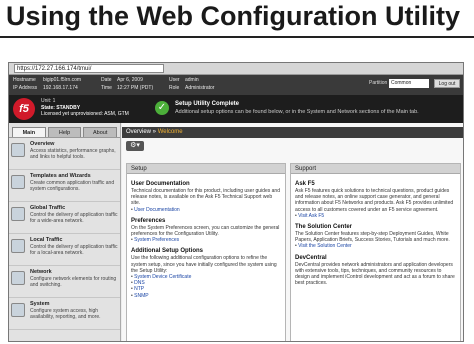 The height and width of the screenshot is (344, 474). What do you see at coordinates (135, 88) in the screenshot?
I see `time-value: 12:27 PM (PDT)` at bounding box center [135, 88].